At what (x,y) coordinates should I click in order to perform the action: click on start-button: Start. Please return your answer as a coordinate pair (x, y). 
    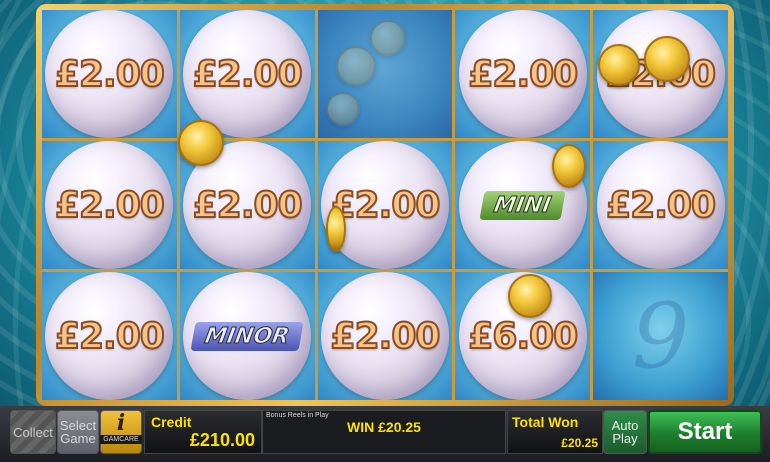
    Looking at the image, I should click on (705, 432).